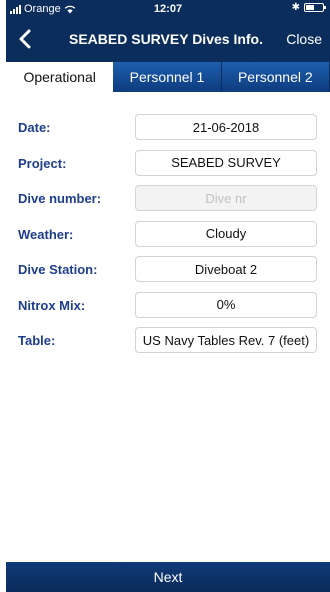  What do you see at coordinates (226, 304) in the screenshot?
I see `nitrox-mix-field: 0%` at bounding box center [226, 304].